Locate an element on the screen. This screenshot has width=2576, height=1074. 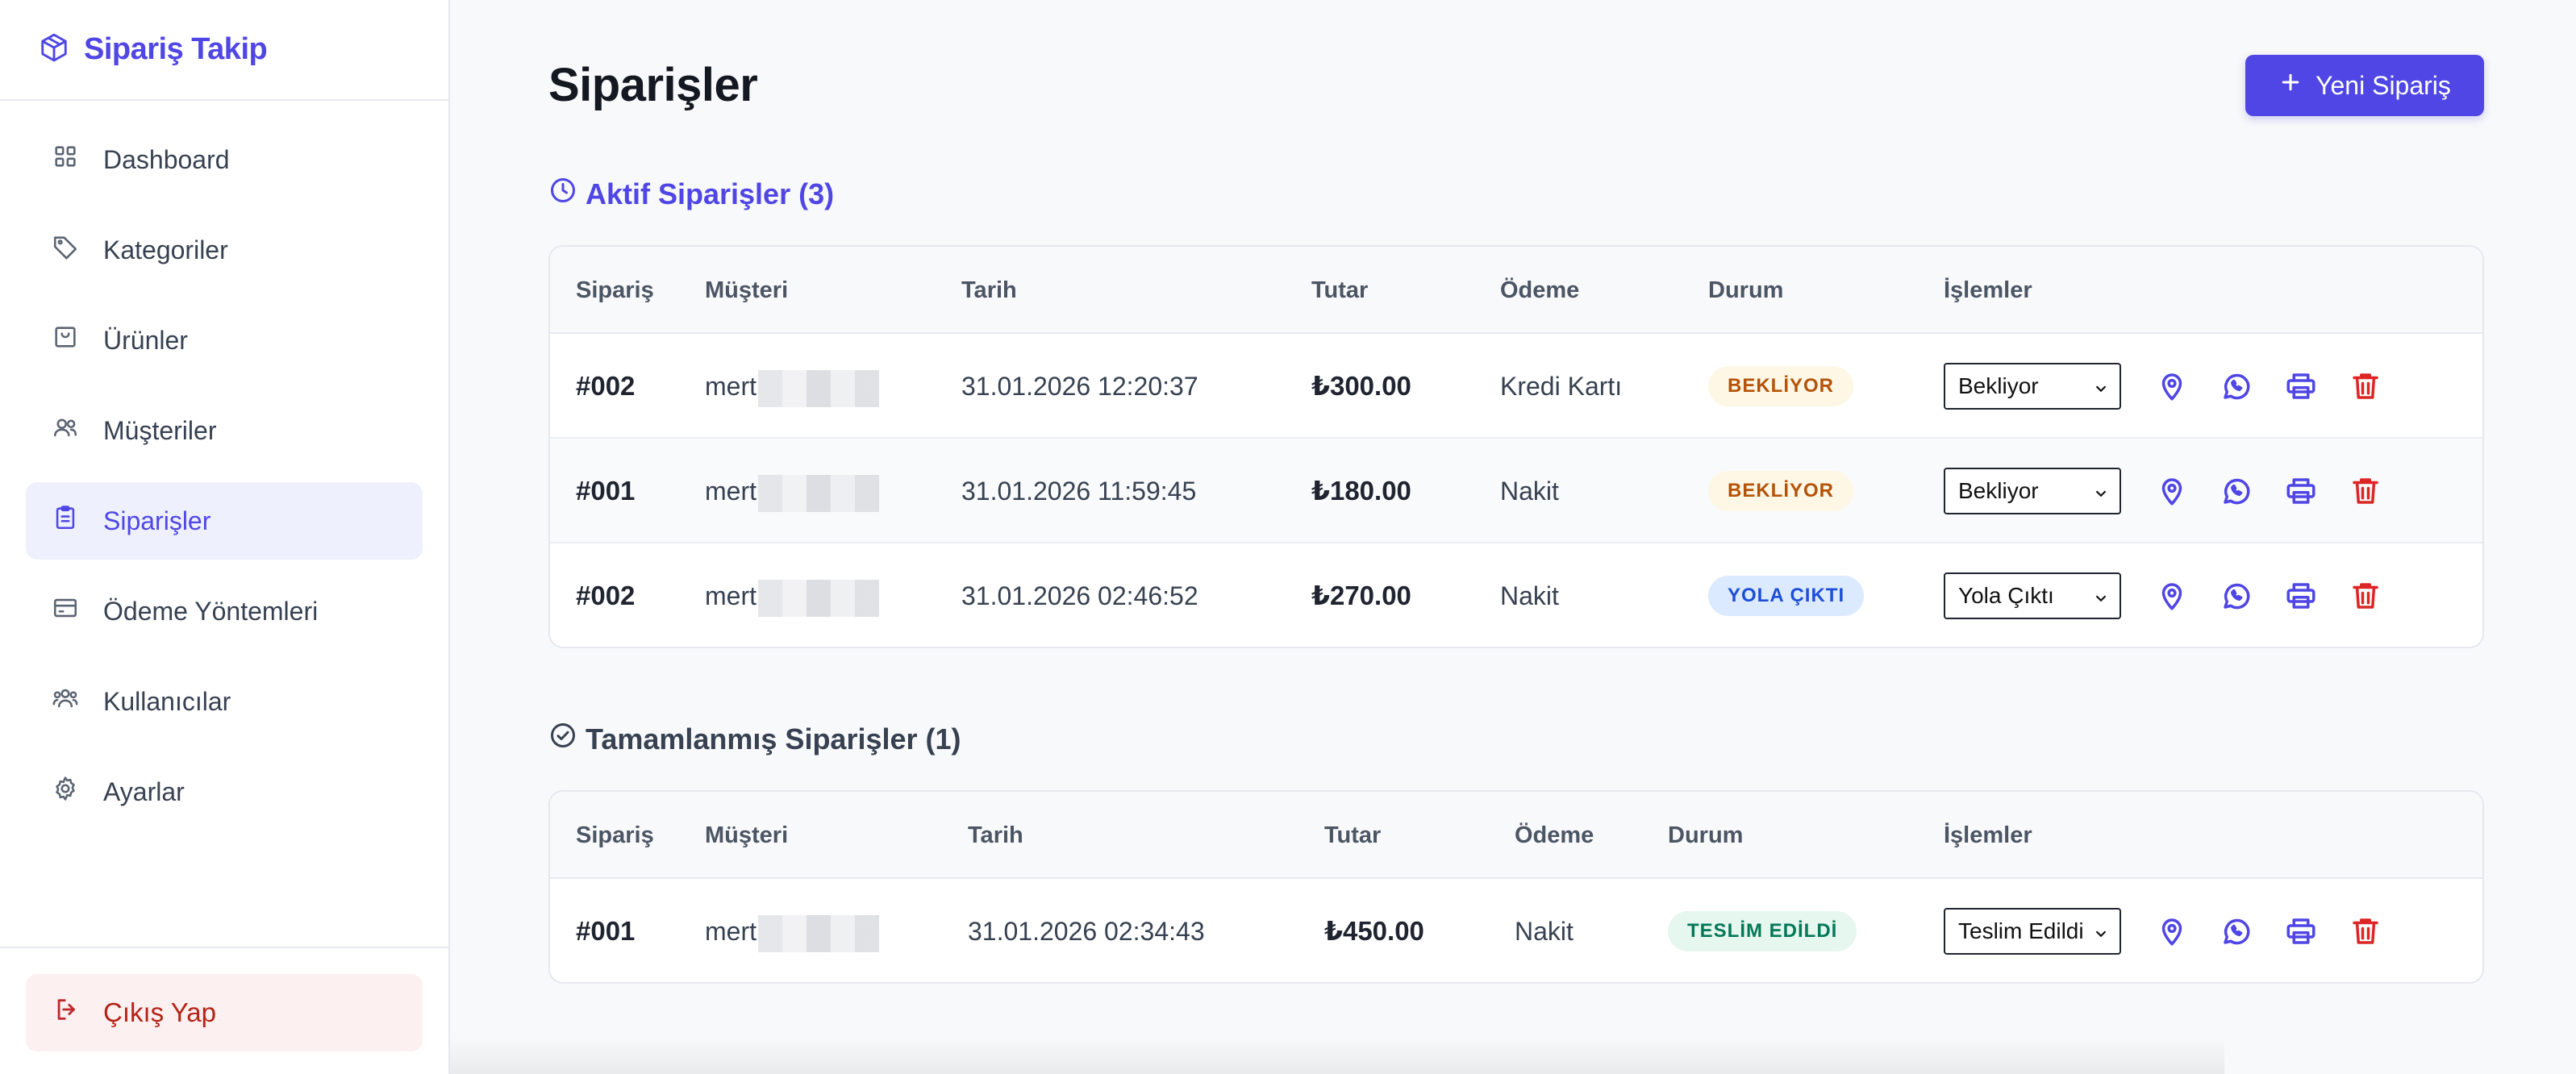
tag-icon is located at coordinates (77, 250).